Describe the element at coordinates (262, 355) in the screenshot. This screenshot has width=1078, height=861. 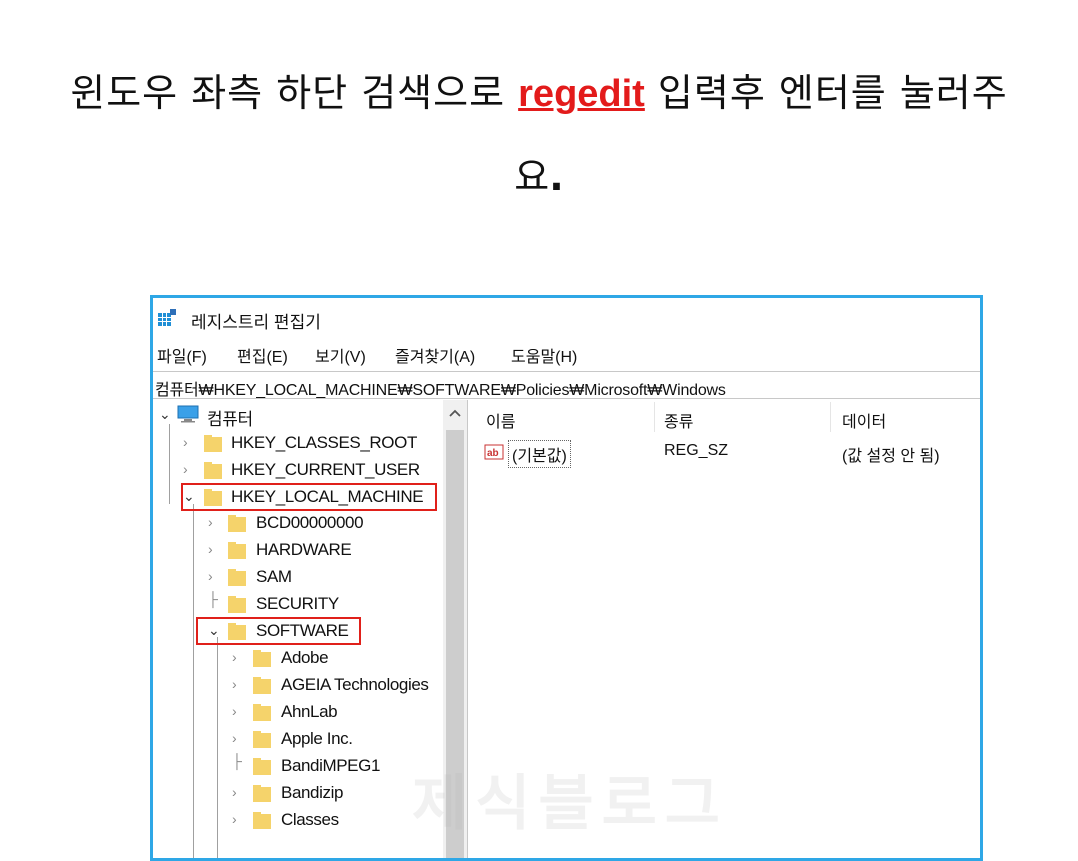
I see `menu-edit: 편집(E)` at that location.